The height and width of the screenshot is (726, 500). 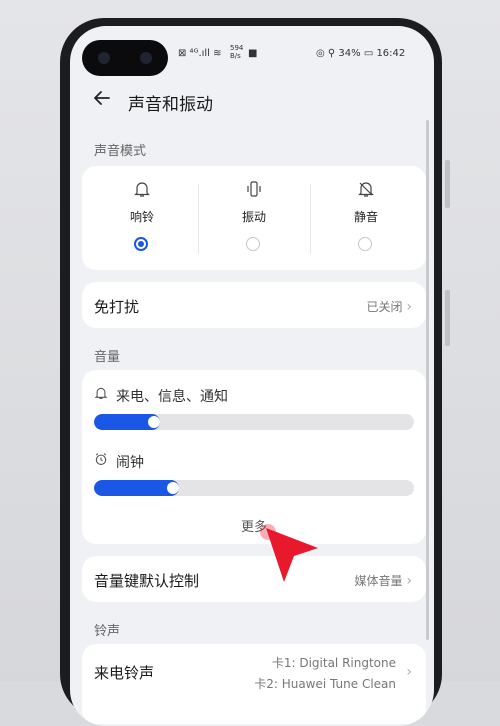 What do you see at coordinates (447, 318) in the screenshot?
I see `power-side-button` at bounding box center [447, 318].